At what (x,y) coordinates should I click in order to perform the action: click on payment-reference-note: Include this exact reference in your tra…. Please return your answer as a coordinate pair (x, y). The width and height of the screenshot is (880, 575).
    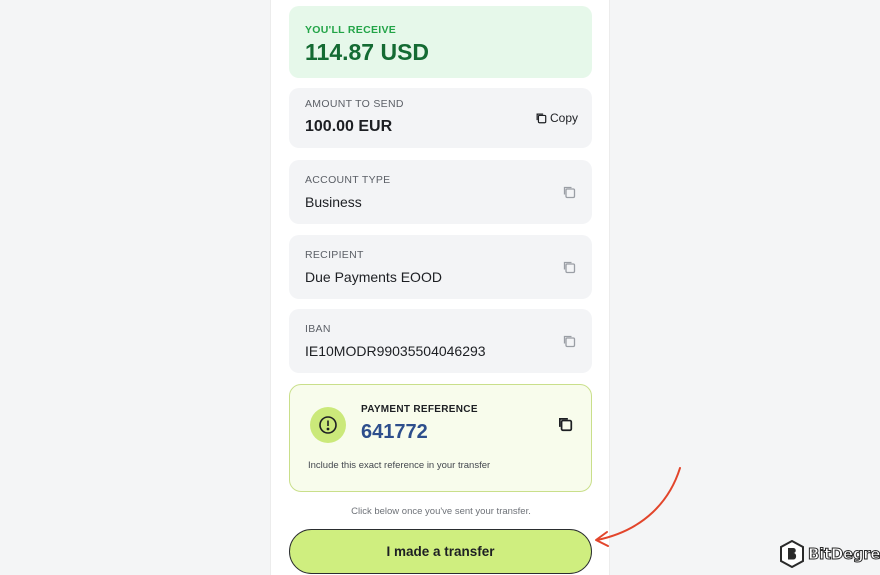
    Looking at the image, I should click on (399, 465).